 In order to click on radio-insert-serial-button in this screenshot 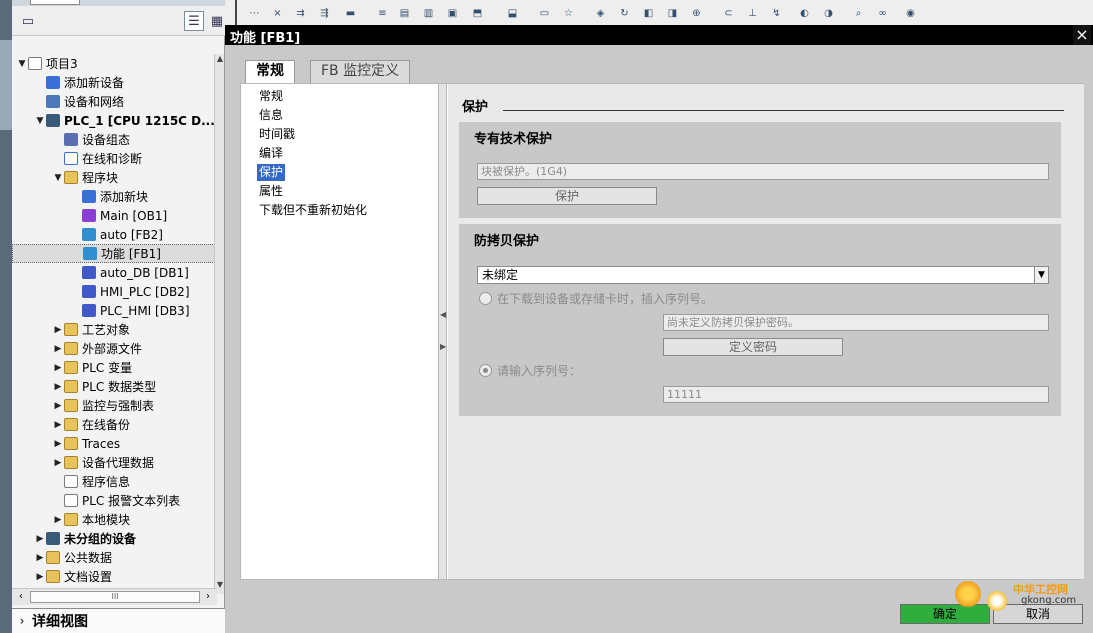, I will do `click(485, 298)`.